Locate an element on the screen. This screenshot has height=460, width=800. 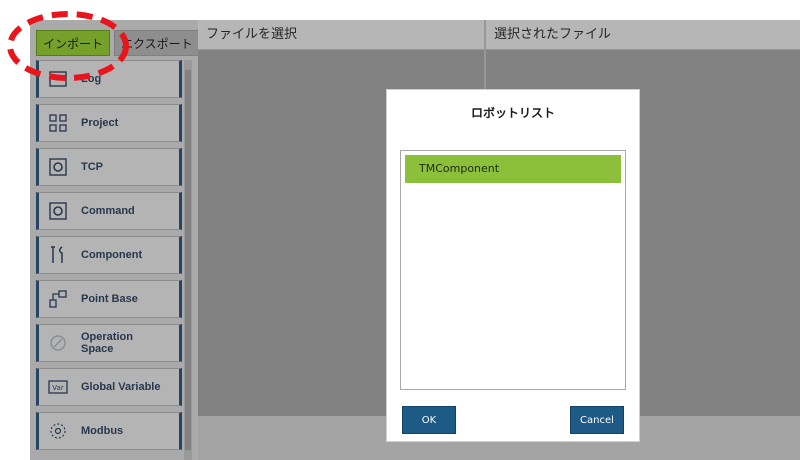
list-item: TMComponent is located at coordinates (513, 169).